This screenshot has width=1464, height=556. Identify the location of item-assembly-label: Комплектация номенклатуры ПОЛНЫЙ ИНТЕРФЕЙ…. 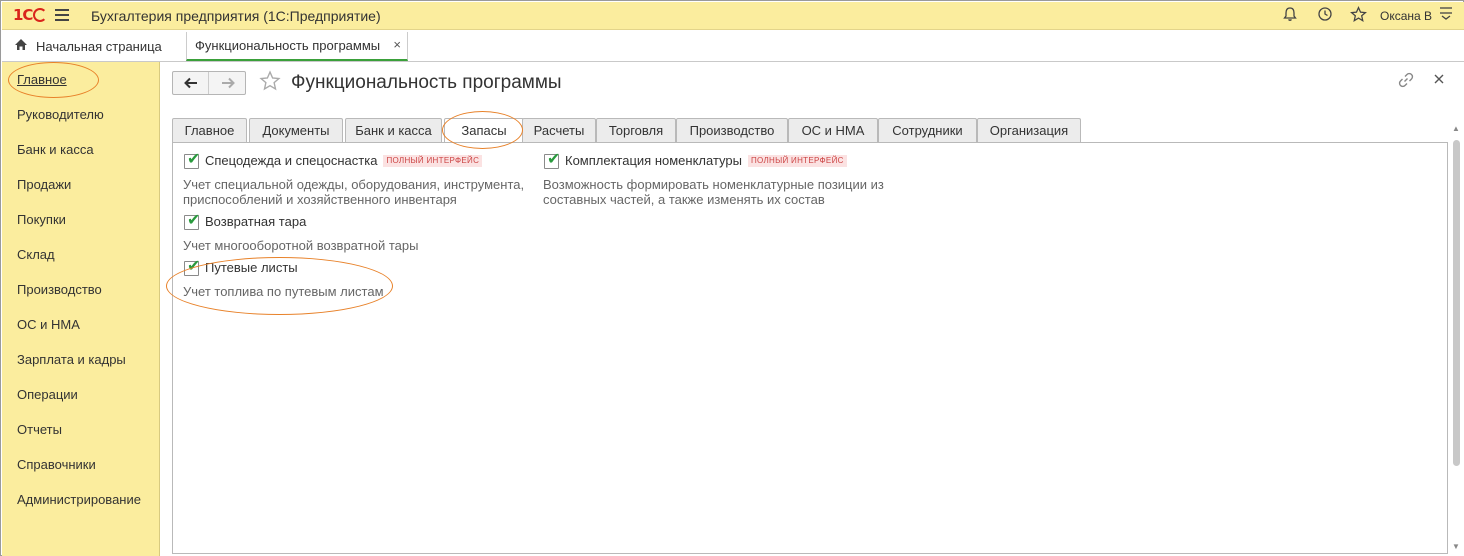
(706, 160).